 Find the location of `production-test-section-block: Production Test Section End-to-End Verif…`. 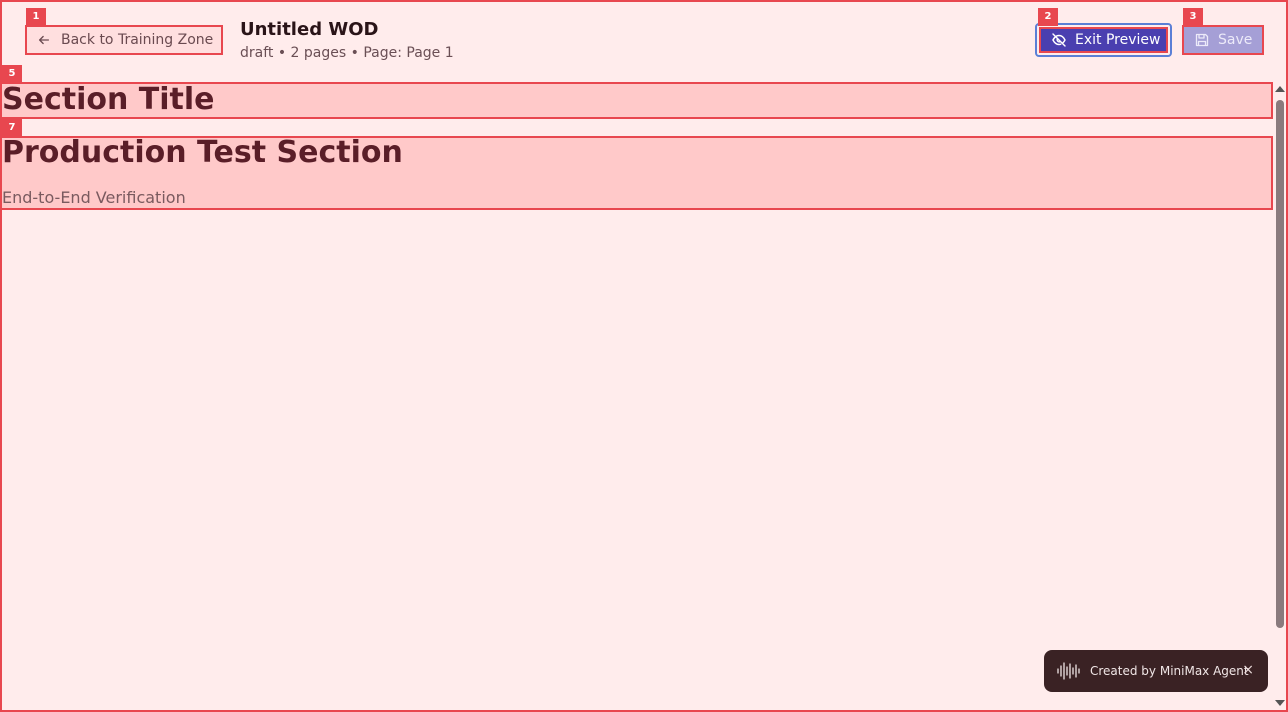

production-test-section-block: Production Test Section End-to-End Verif… is located at coordinates (636, 173).